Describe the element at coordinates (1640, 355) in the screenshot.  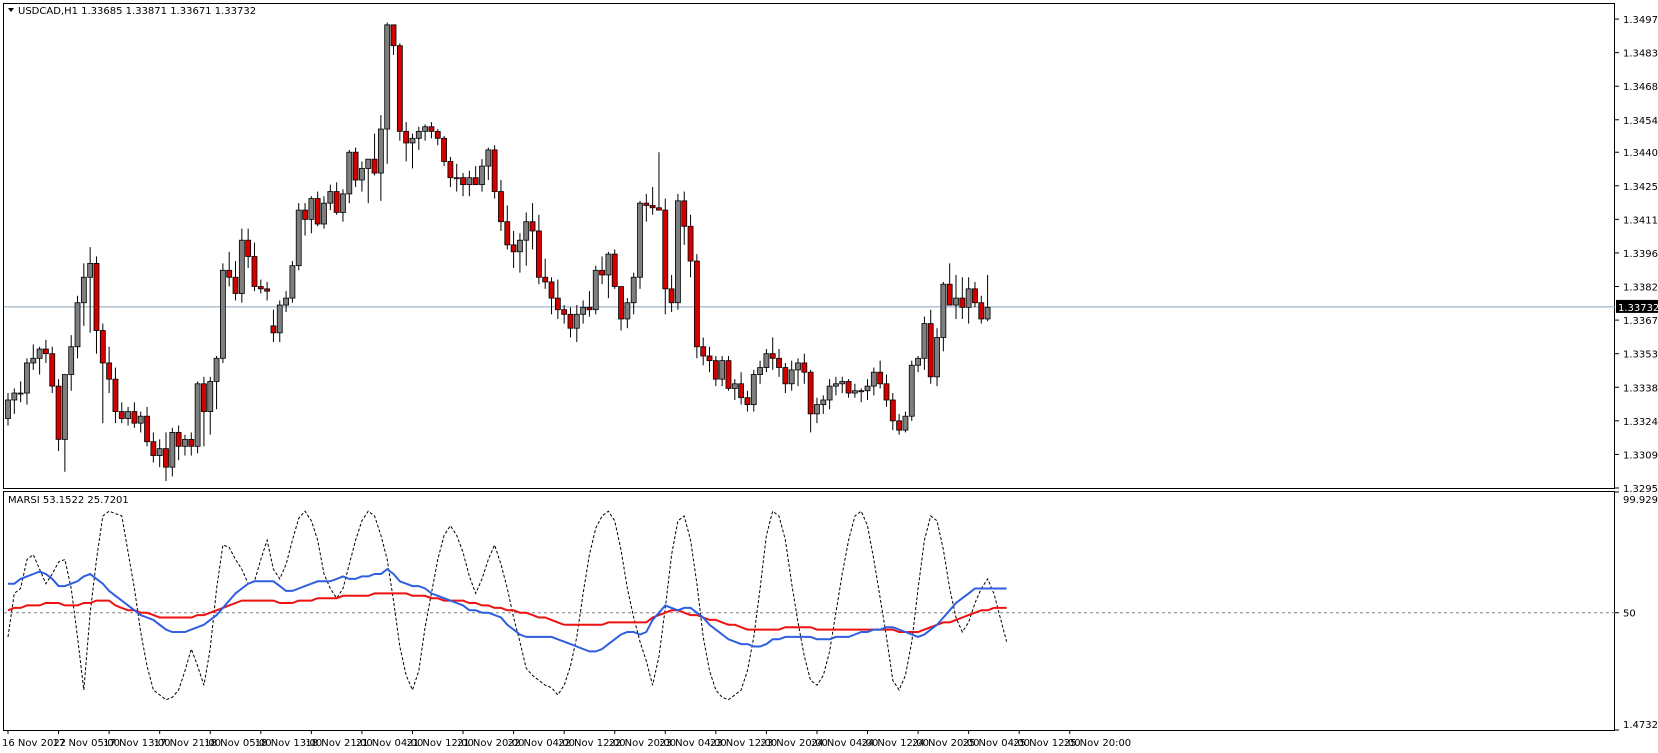
I see `price-tick-label: 1.33530` at that location.